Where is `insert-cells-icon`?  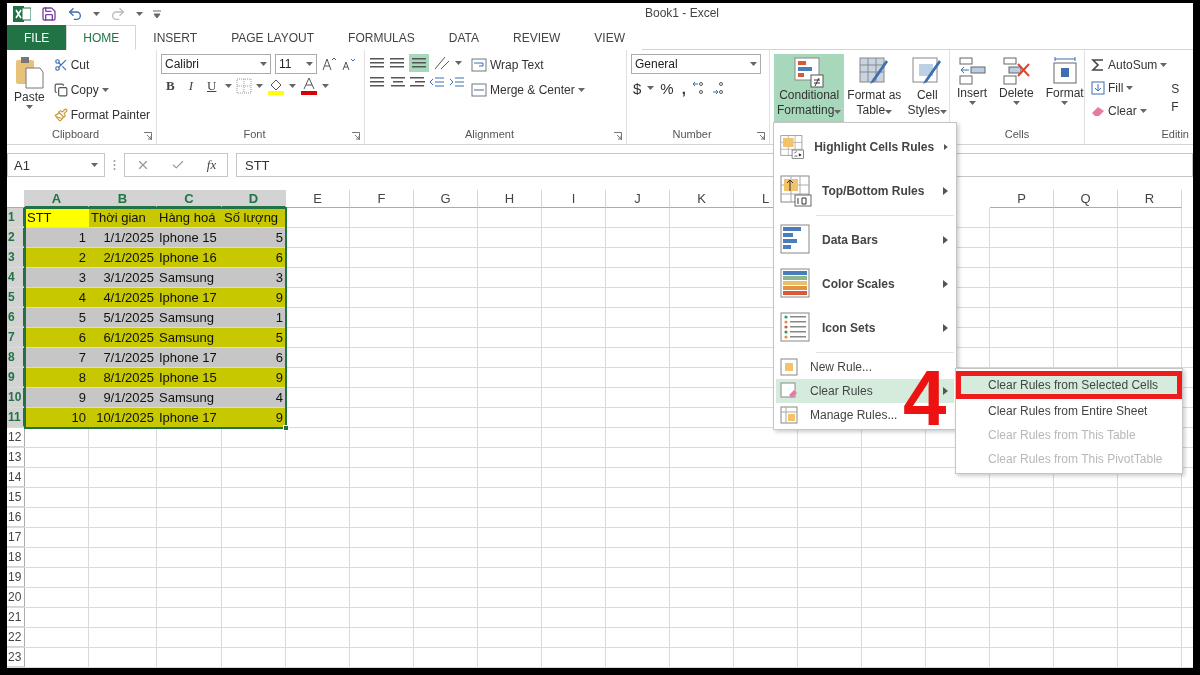 insert-cells-icon is located at coordinates (972, 71).